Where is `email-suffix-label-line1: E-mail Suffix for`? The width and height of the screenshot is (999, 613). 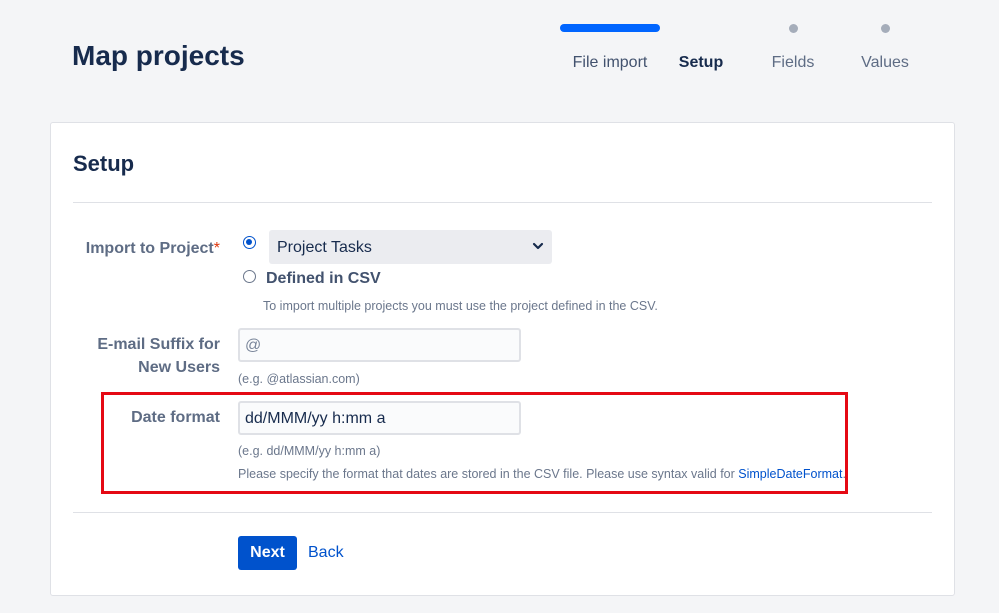 email-suffix-label-line1: E-mail Suffix for is located at coordinates (158, 344).